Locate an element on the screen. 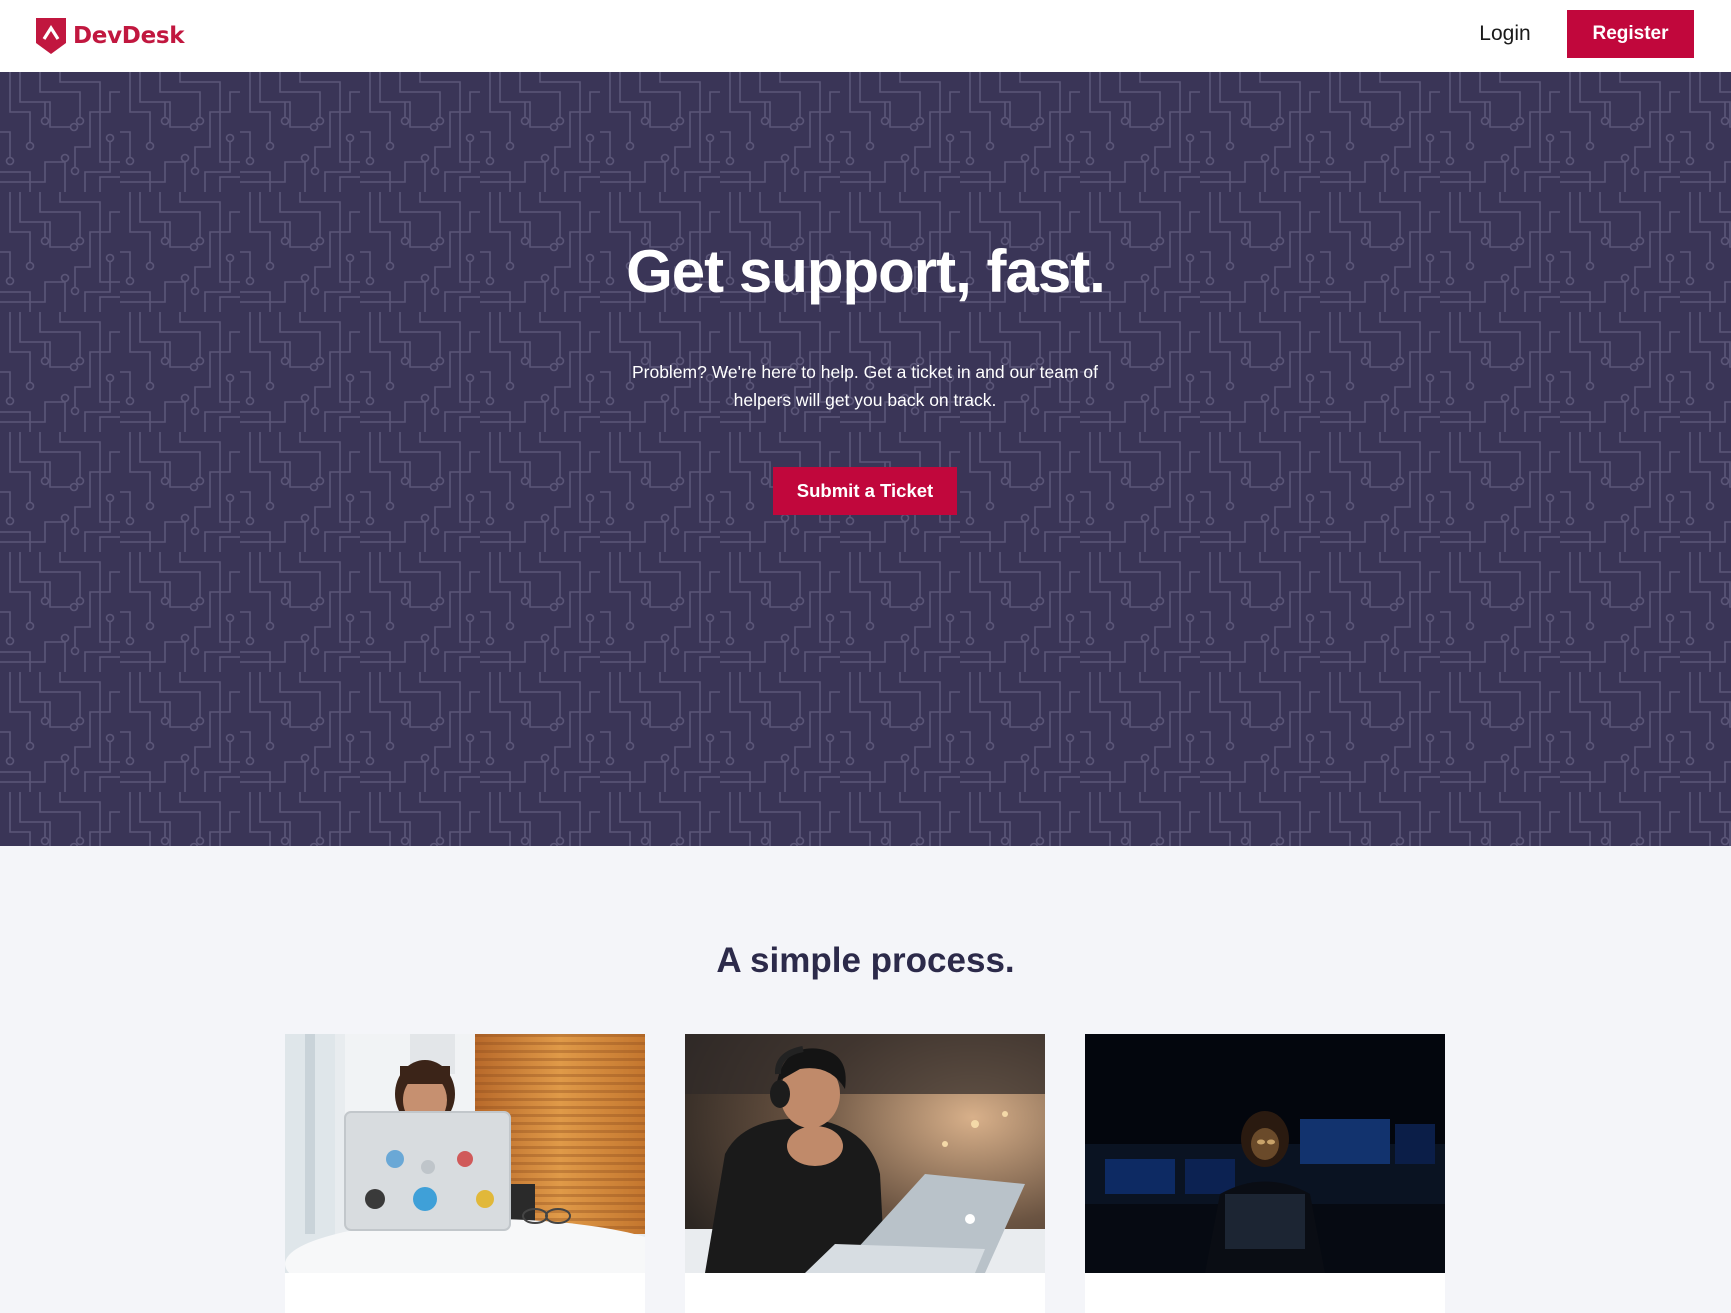 Image resolution: width=1731 pixels, height=1313 pixels. login-link: Login is located at coordinates (1505, 34).